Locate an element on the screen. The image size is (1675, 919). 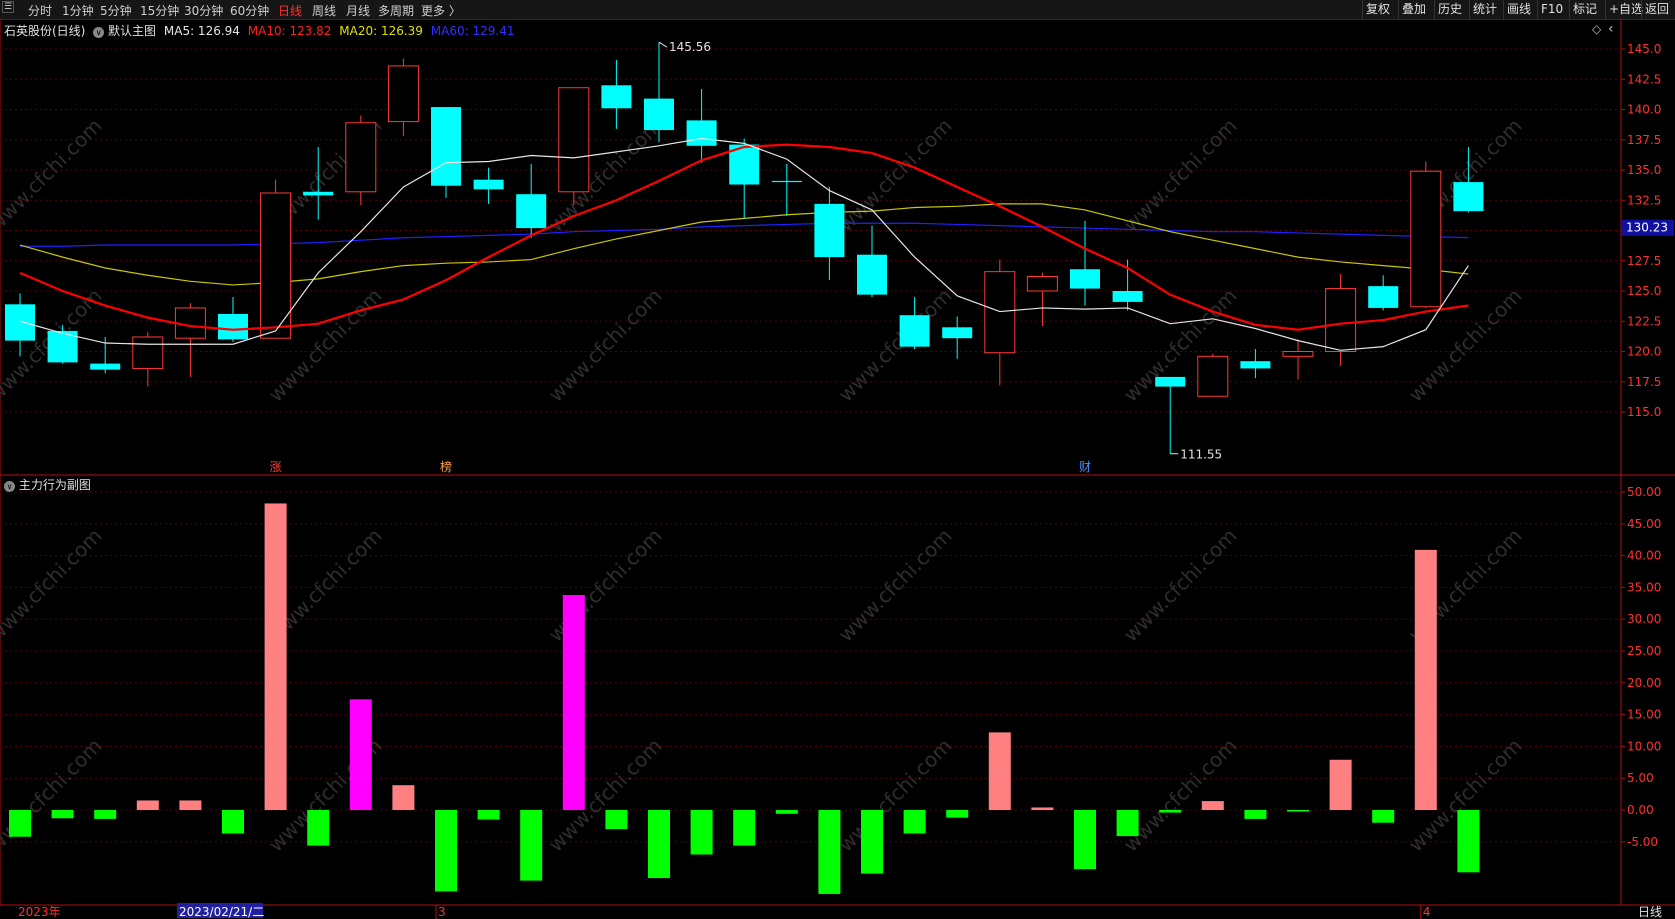
period-label: 日线 is located at coordinates (1650, 912).